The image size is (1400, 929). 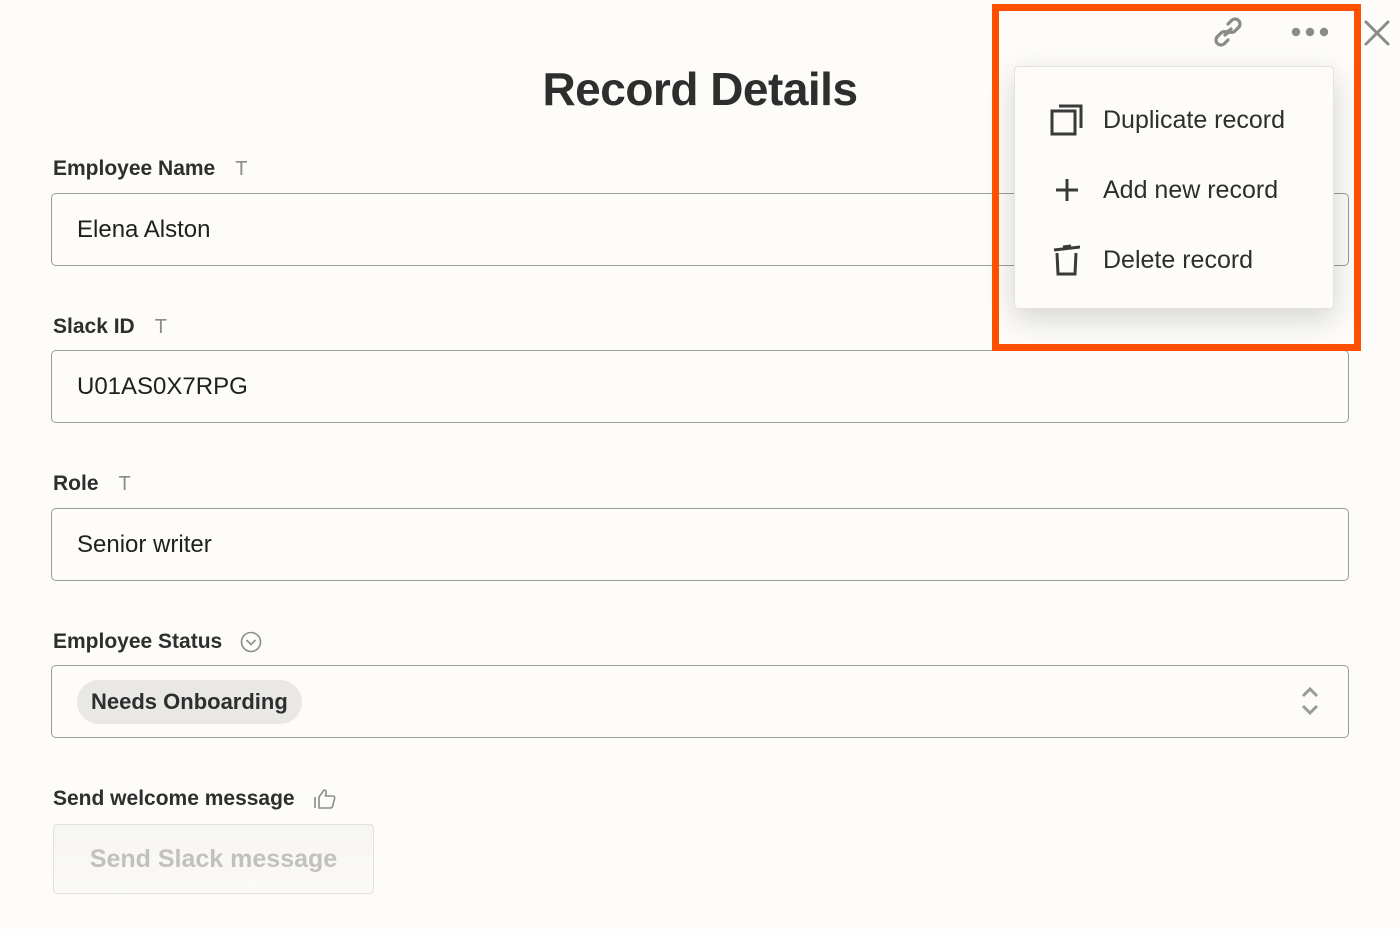 What do you see at coordinates (1377, 33) in the screenshot?
I see `close-icon` at bounding box center [1377, 33].